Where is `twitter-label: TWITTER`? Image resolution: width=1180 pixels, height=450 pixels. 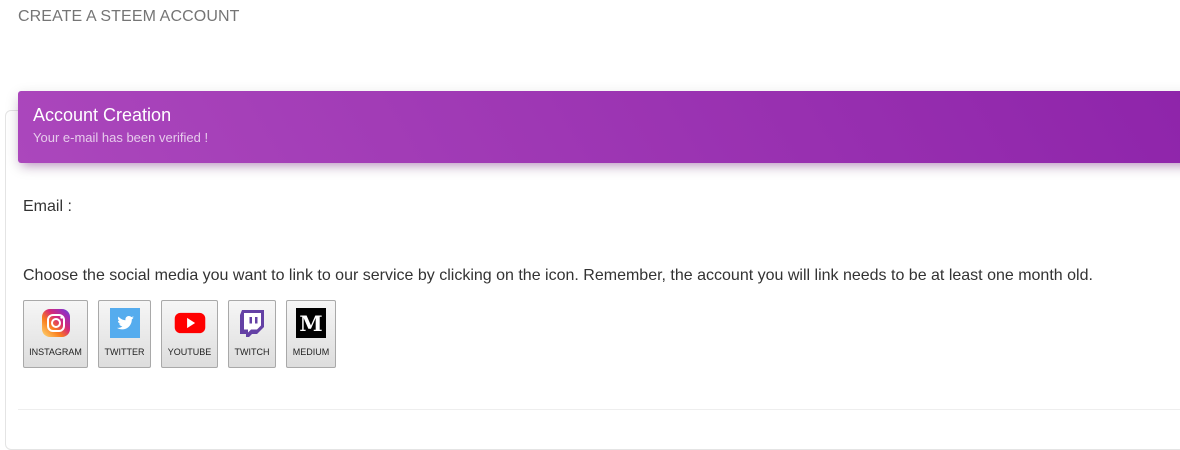
twitter-label: TWITTER is located at coordinates (124, 352).